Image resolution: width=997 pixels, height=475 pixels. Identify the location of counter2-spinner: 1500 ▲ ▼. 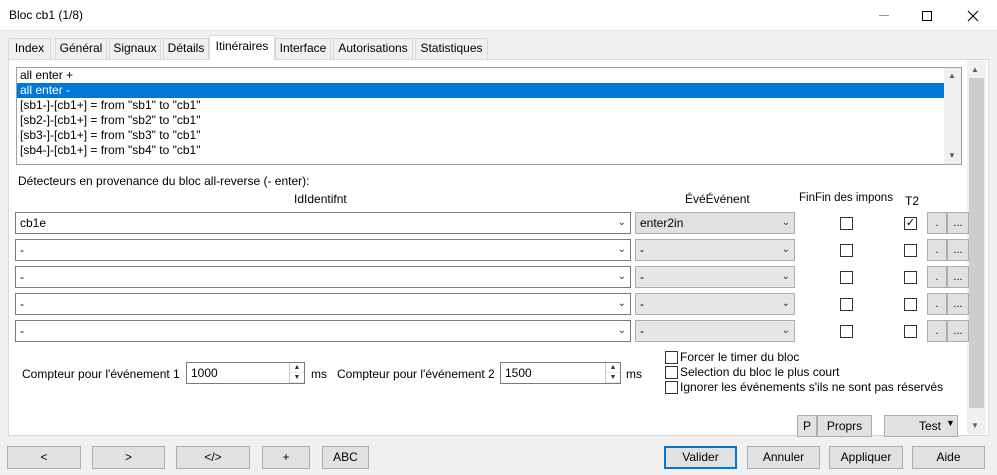
(560, 373).